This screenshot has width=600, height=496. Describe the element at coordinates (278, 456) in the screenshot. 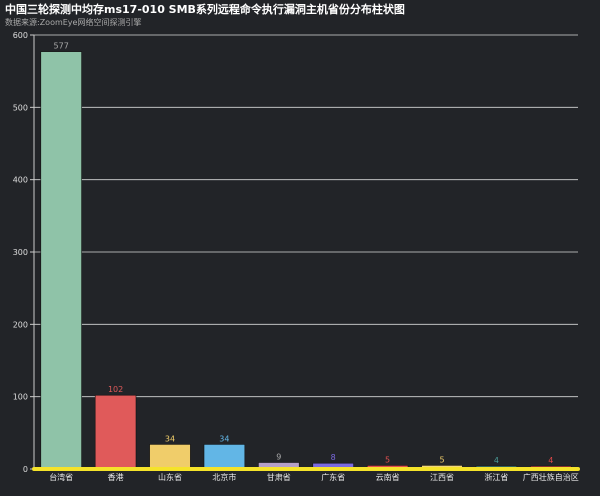

I see `bar-value-label: 9` at that location.